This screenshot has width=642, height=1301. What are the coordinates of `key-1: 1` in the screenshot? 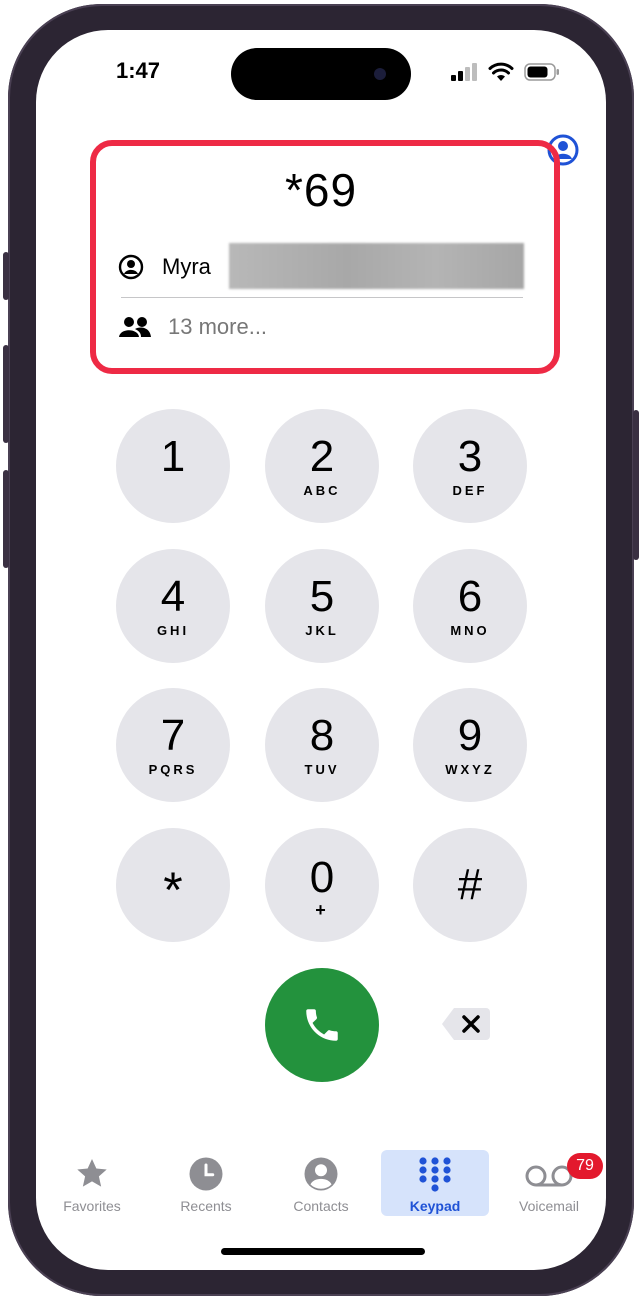 It's located at (173, 466).